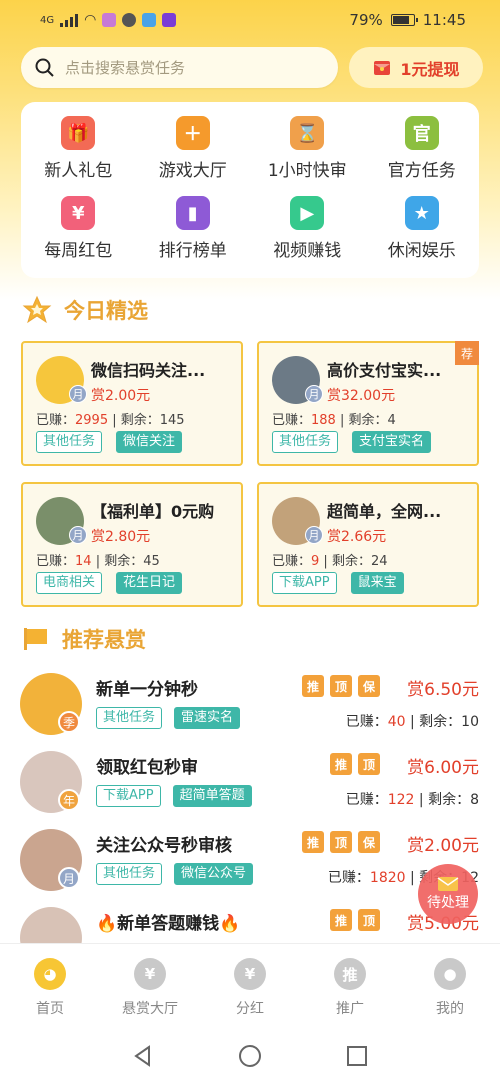 This screenshot has width=500, height=1083. What do you see at coordinates (104, 640) in the screenshot?
I see `recommend-section-title: 推荐悬赏` at bounding box center [104, 640].